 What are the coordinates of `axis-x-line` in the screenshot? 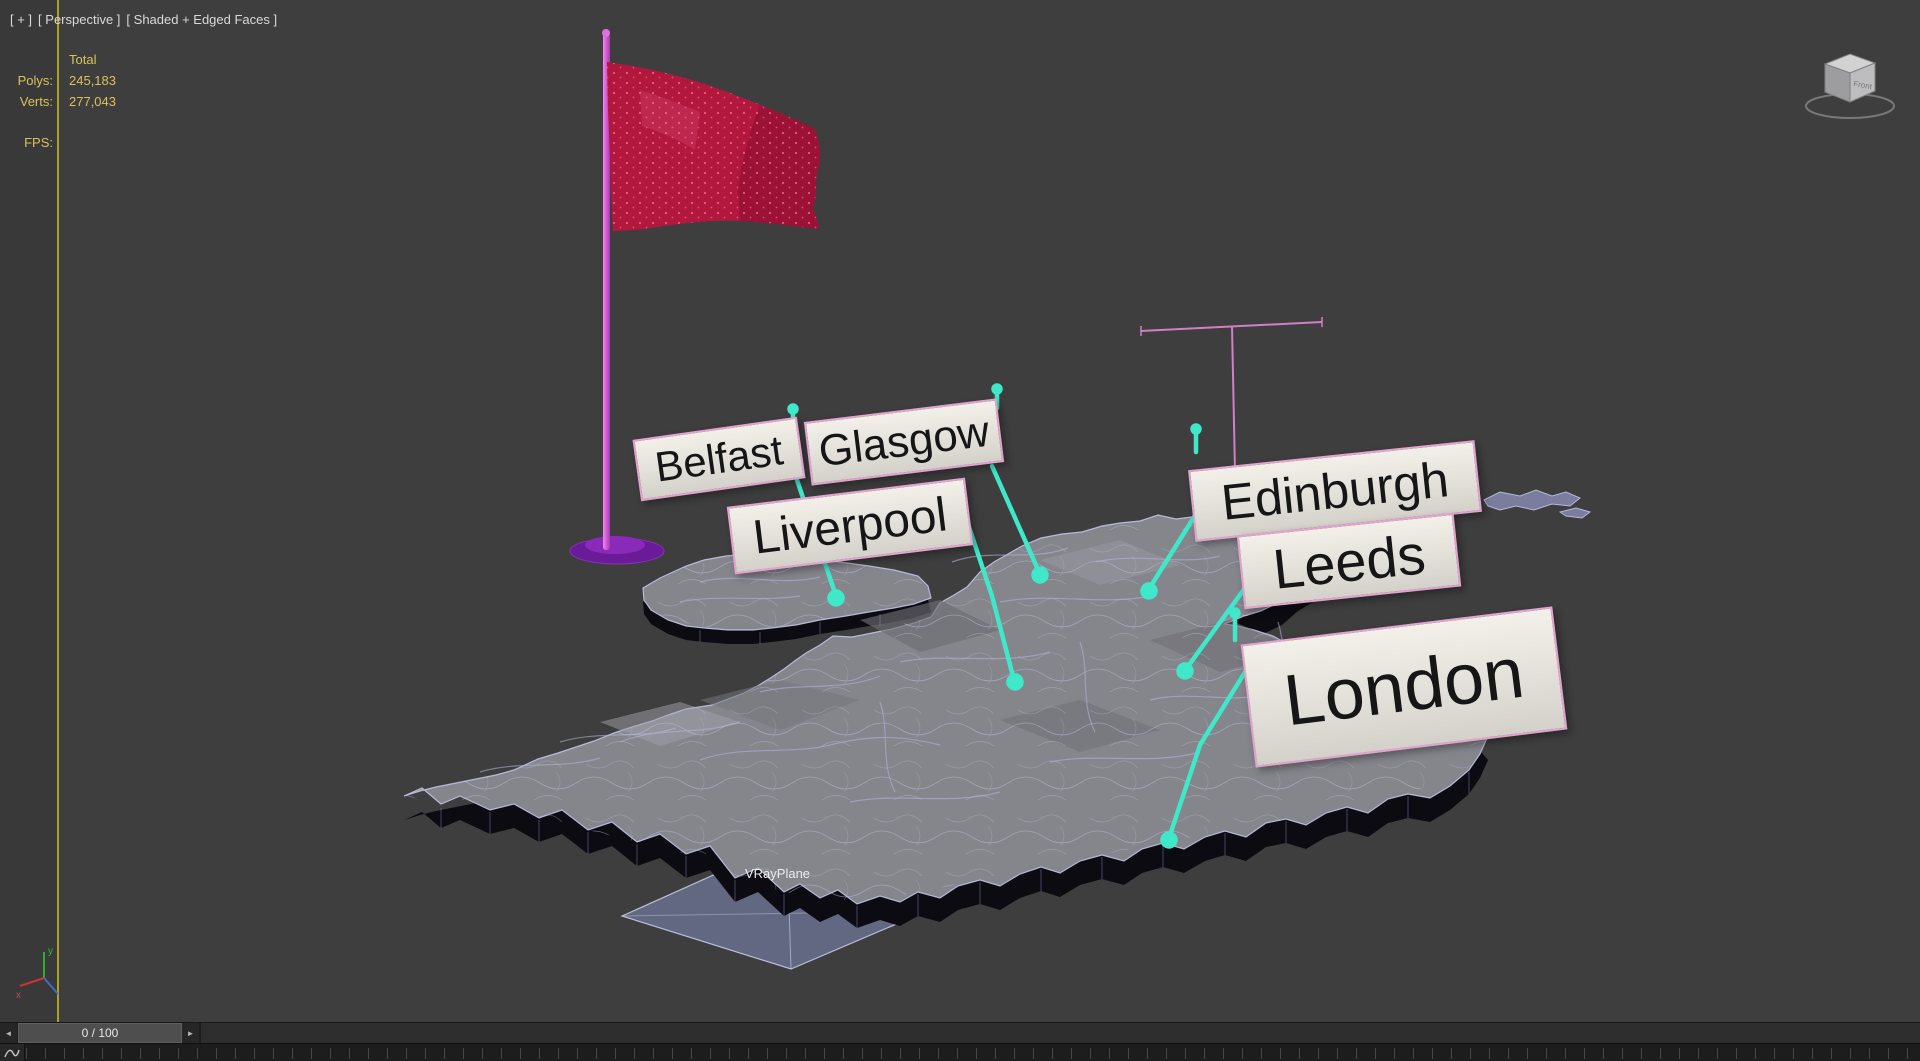 It's located at (32, 982).